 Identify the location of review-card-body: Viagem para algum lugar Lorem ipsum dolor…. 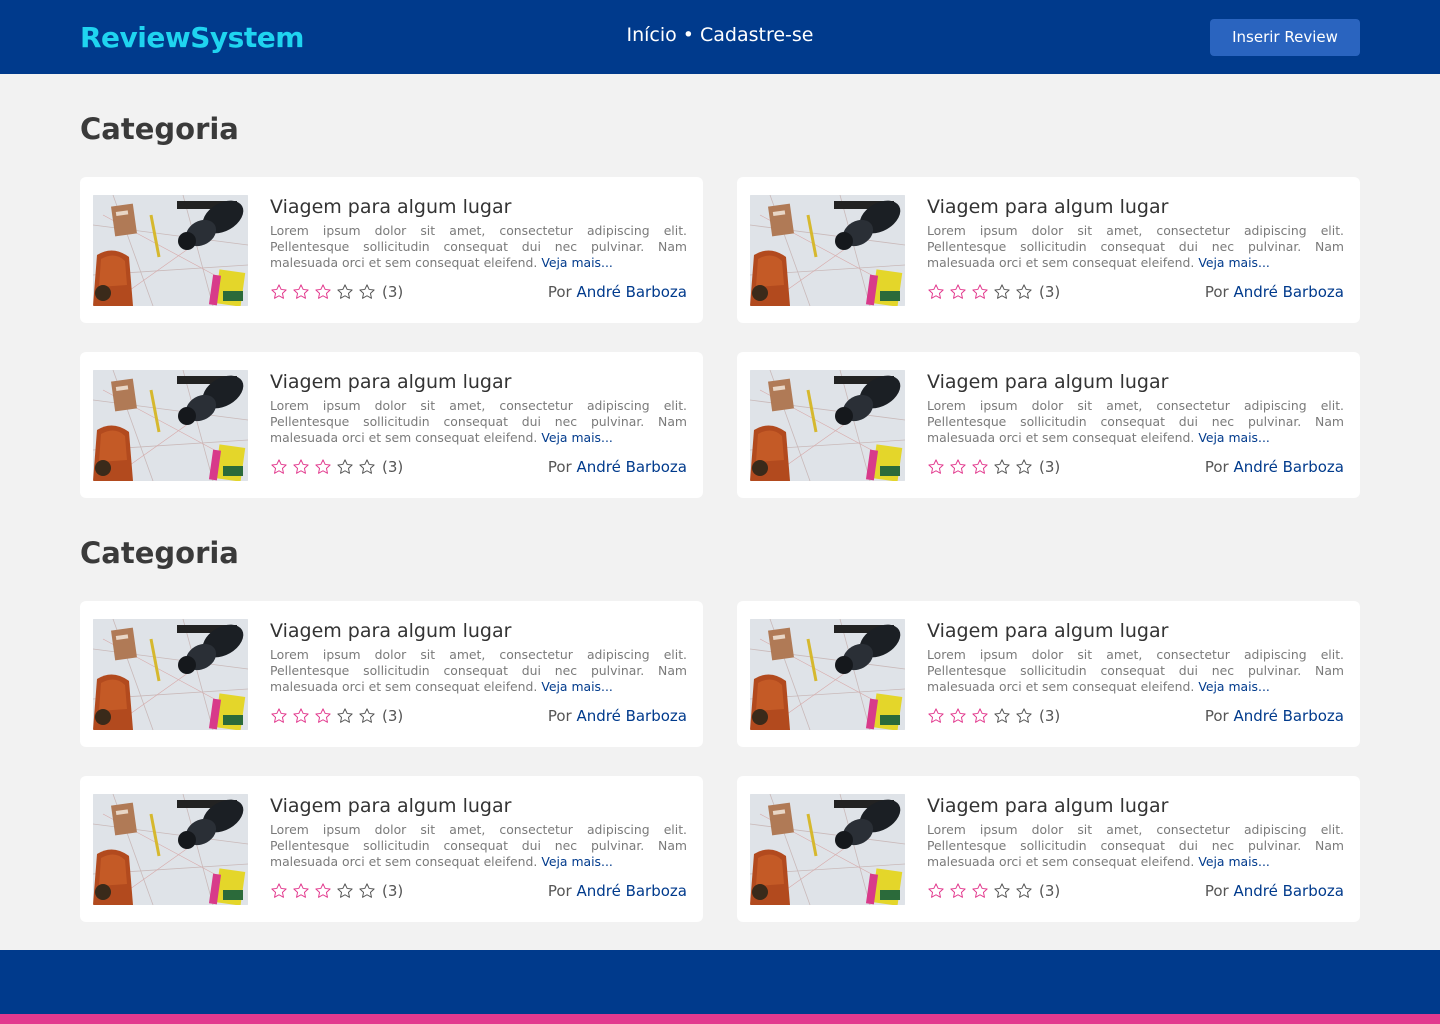
(478, 259).